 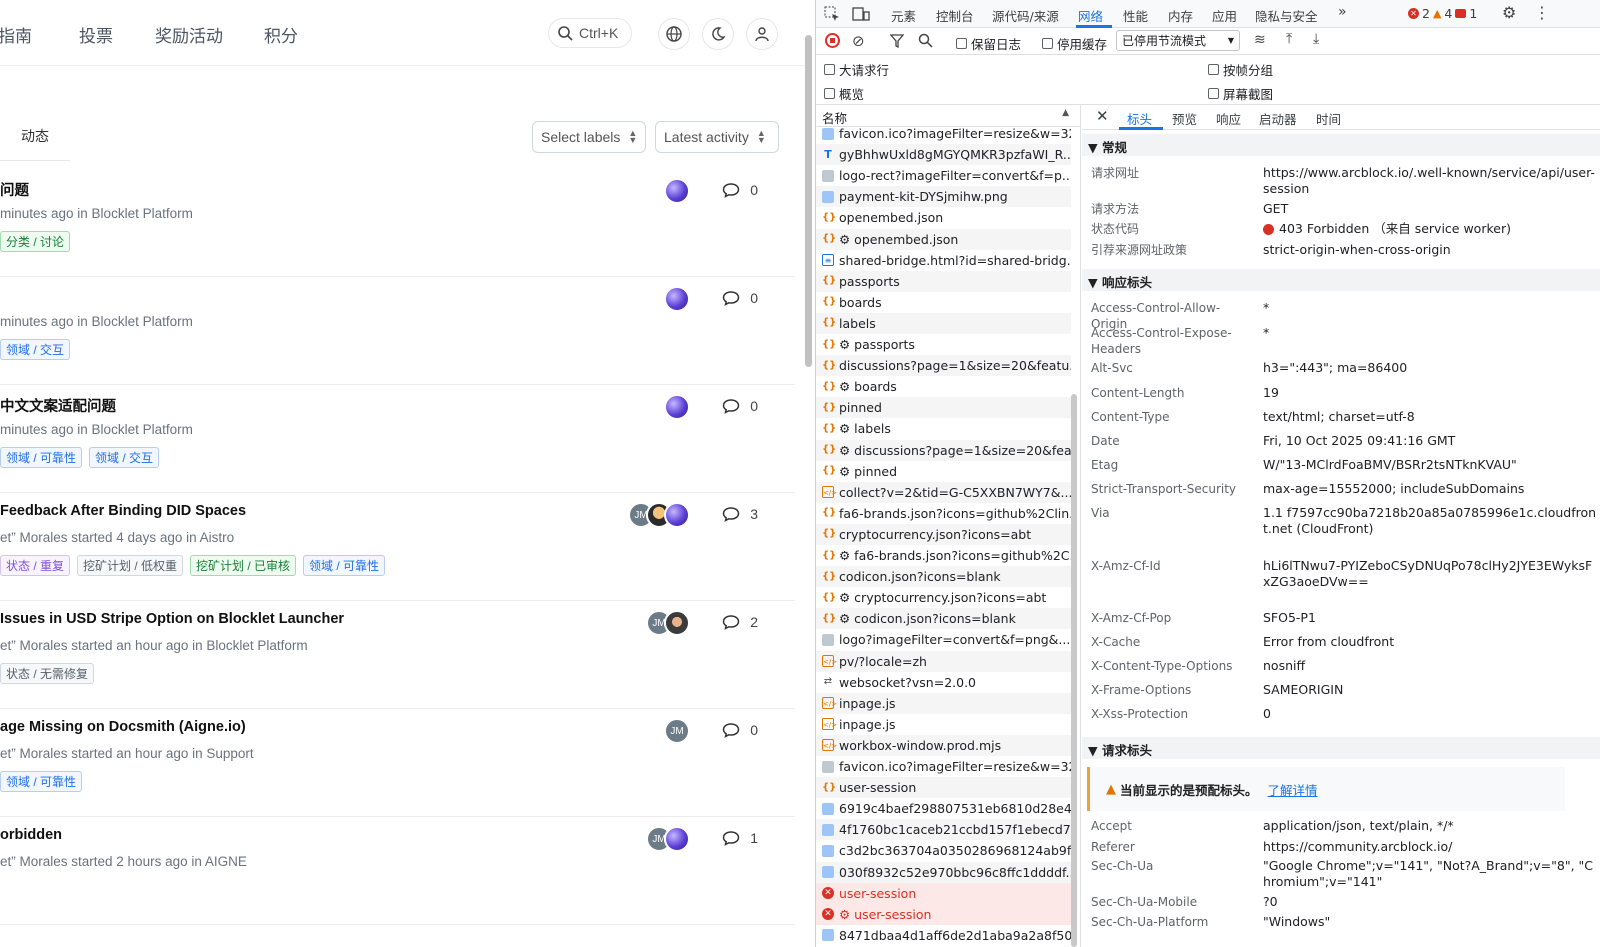 I want to click on language-button, so click(x=674, y=34).